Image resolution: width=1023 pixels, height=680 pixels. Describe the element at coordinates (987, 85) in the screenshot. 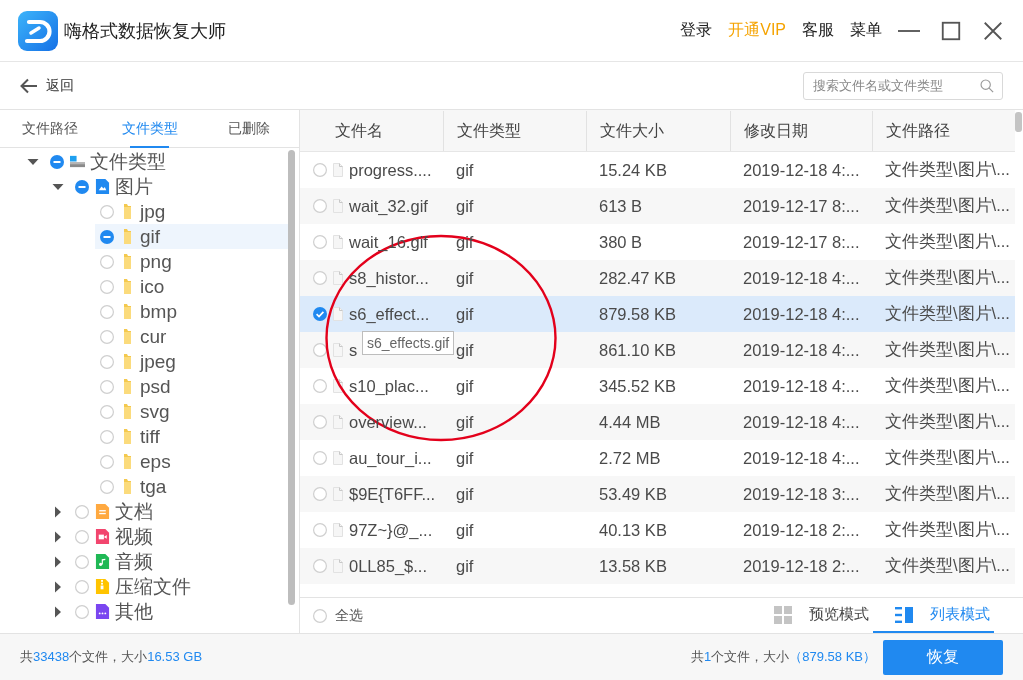

I see `search-icon` at that location.